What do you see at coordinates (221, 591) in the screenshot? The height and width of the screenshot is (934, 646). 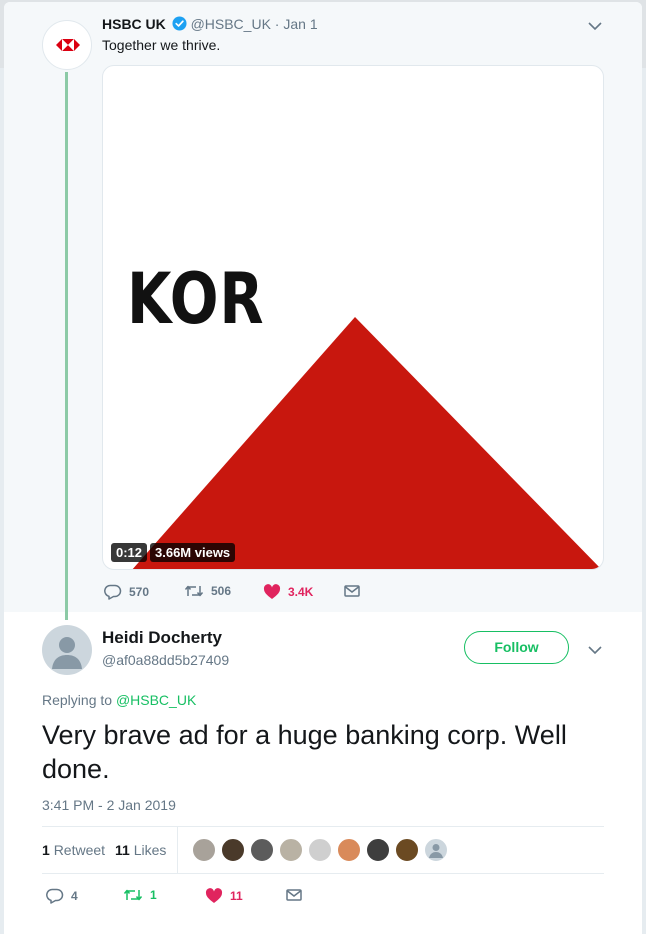 I see `retweet-count: 506` at bounding box center [221, 591].